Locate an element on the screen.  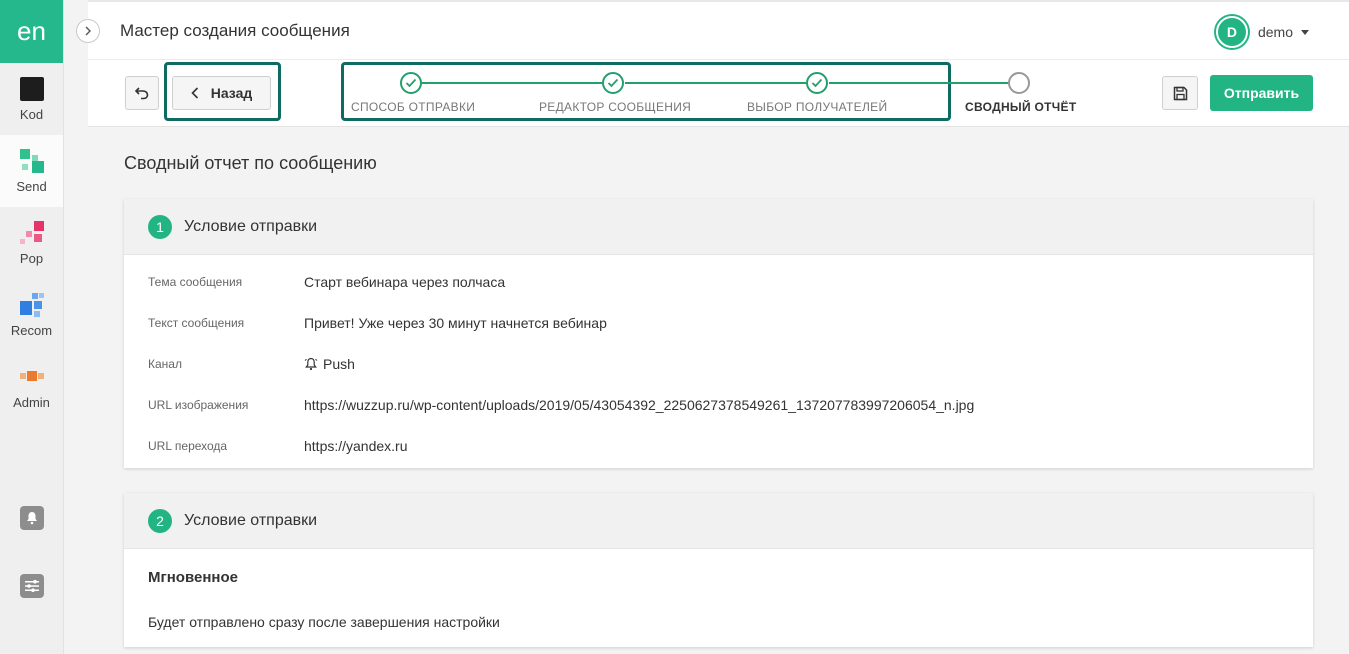
save-icon is located at coordinates (1180, 93).